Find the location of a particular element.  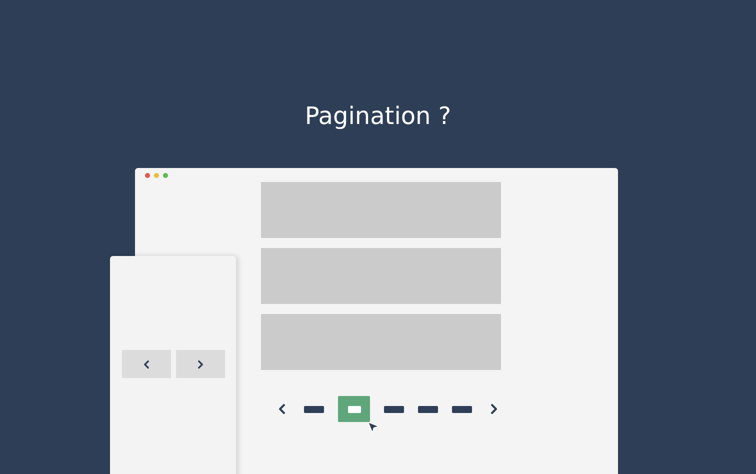

page-title: Pagination ? is located at coordinates (378, 116).